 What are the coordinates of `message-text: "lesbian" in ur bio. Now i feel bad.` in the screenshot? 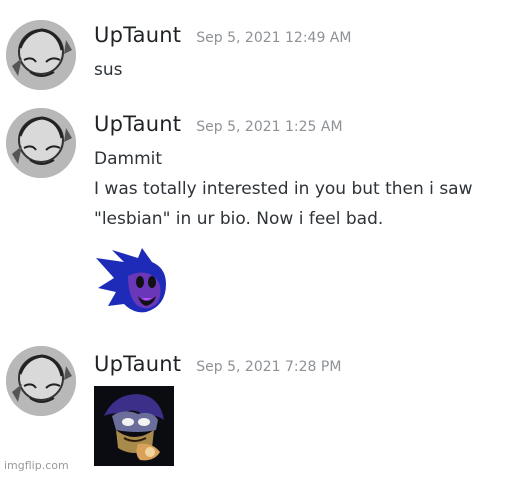 It's located at (239, 219).